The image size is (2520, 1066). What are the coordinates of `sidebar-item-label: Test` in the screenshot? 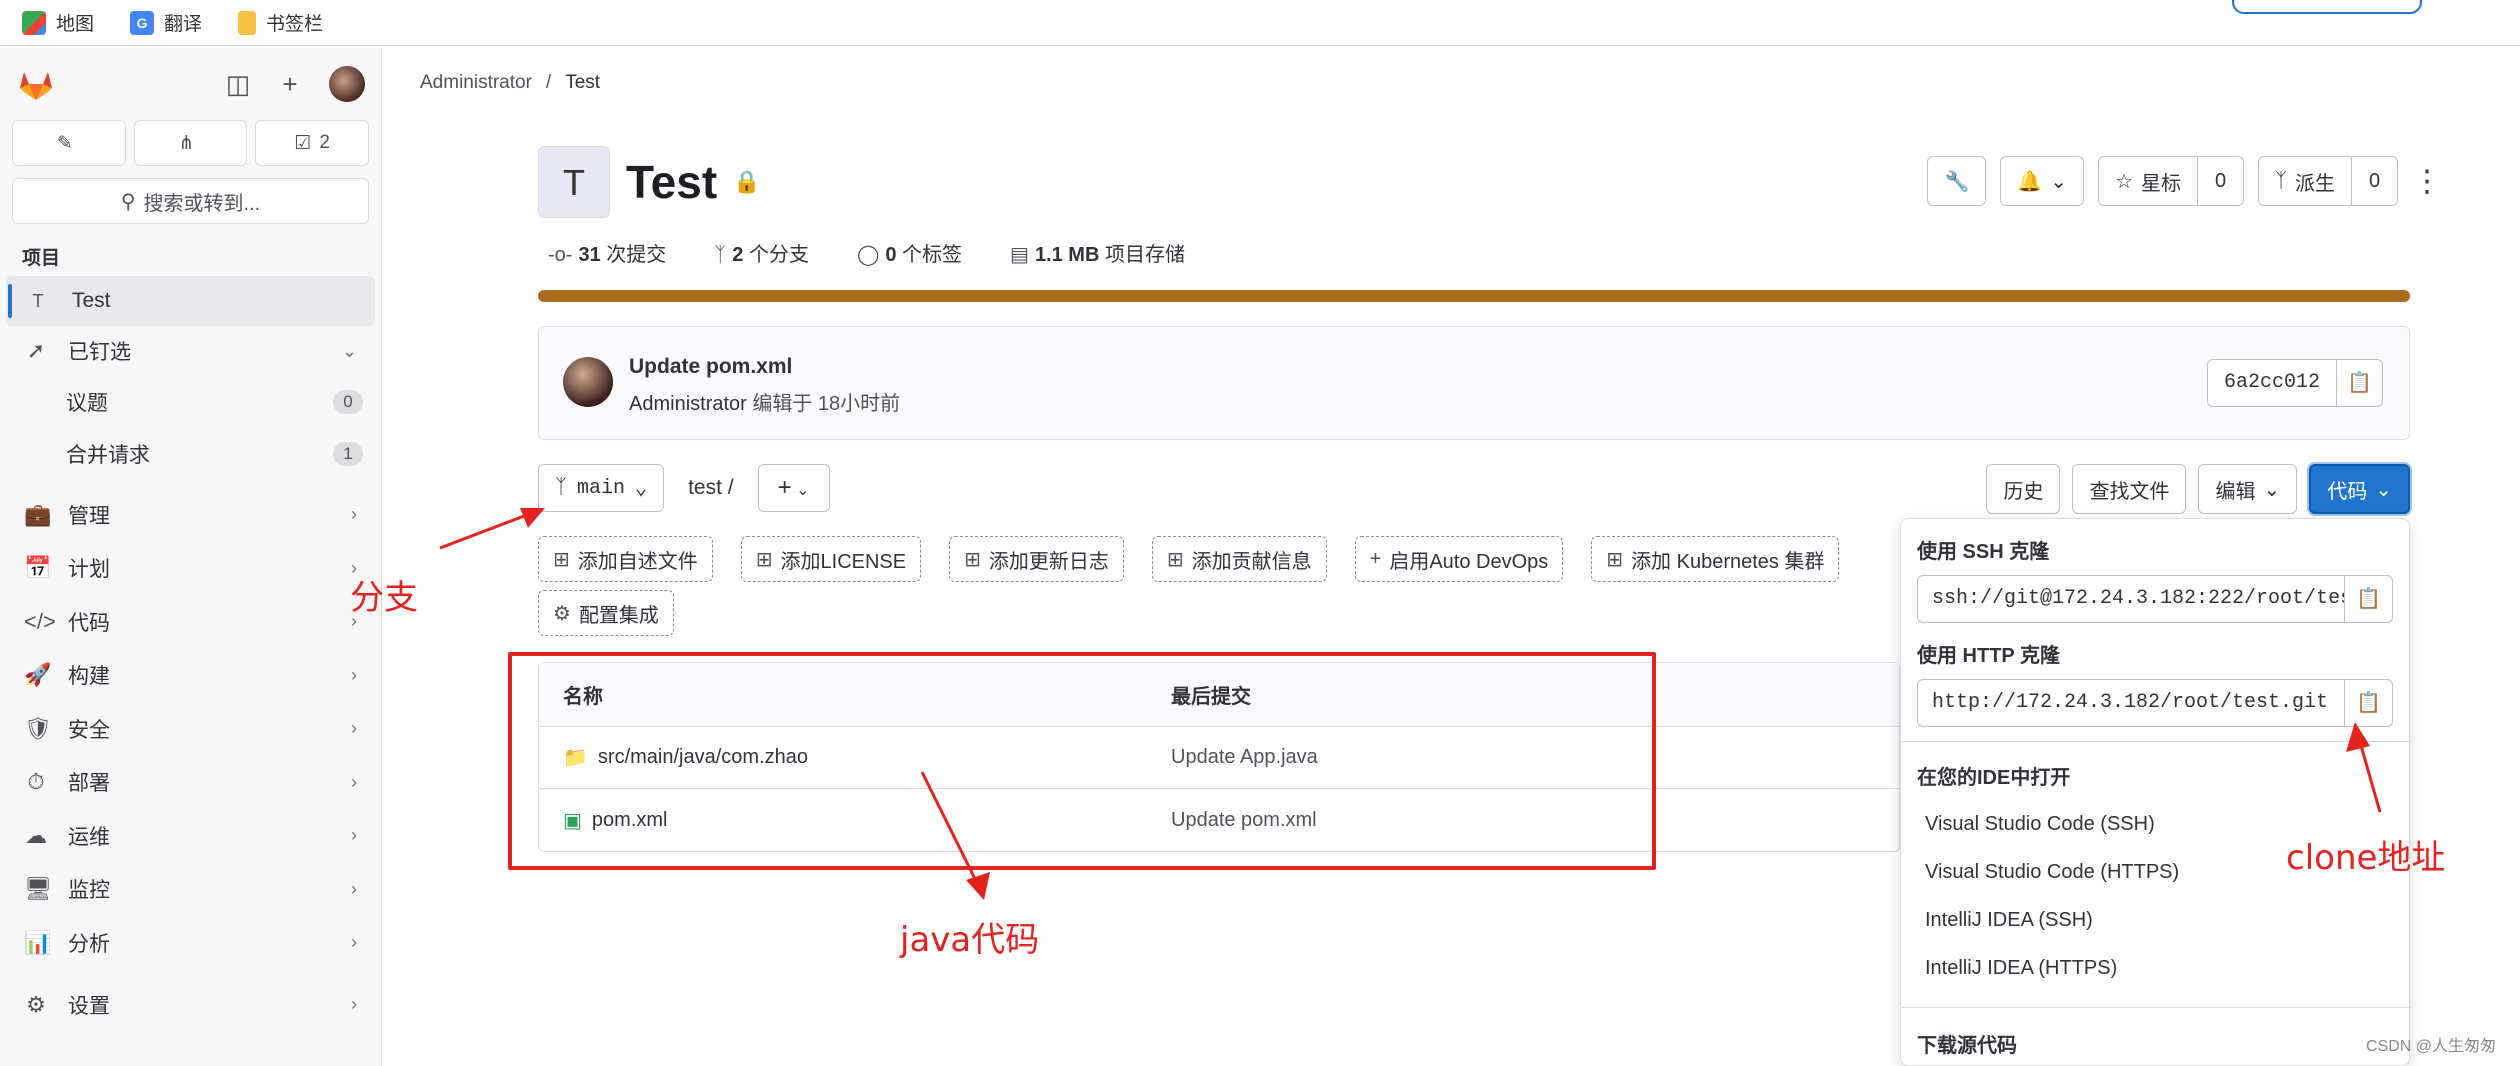 It's located at (91, 300).